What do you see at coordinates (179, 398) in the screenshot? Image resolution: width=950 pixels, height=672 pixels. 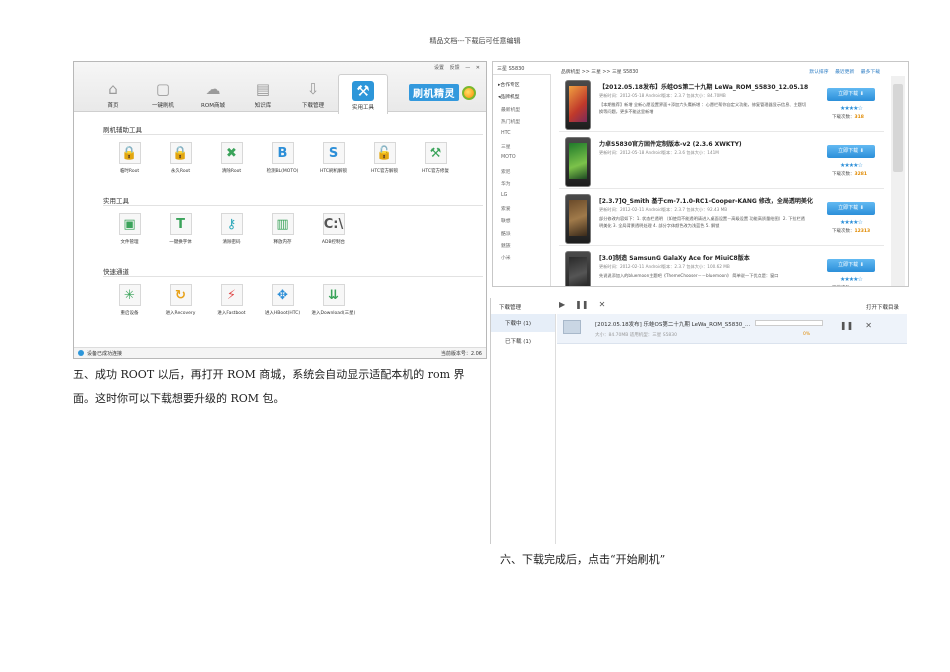 I see `step5-line2: 面。这时你可以下载想要升级的 ROM 包。` at bounding box center [179, 398].